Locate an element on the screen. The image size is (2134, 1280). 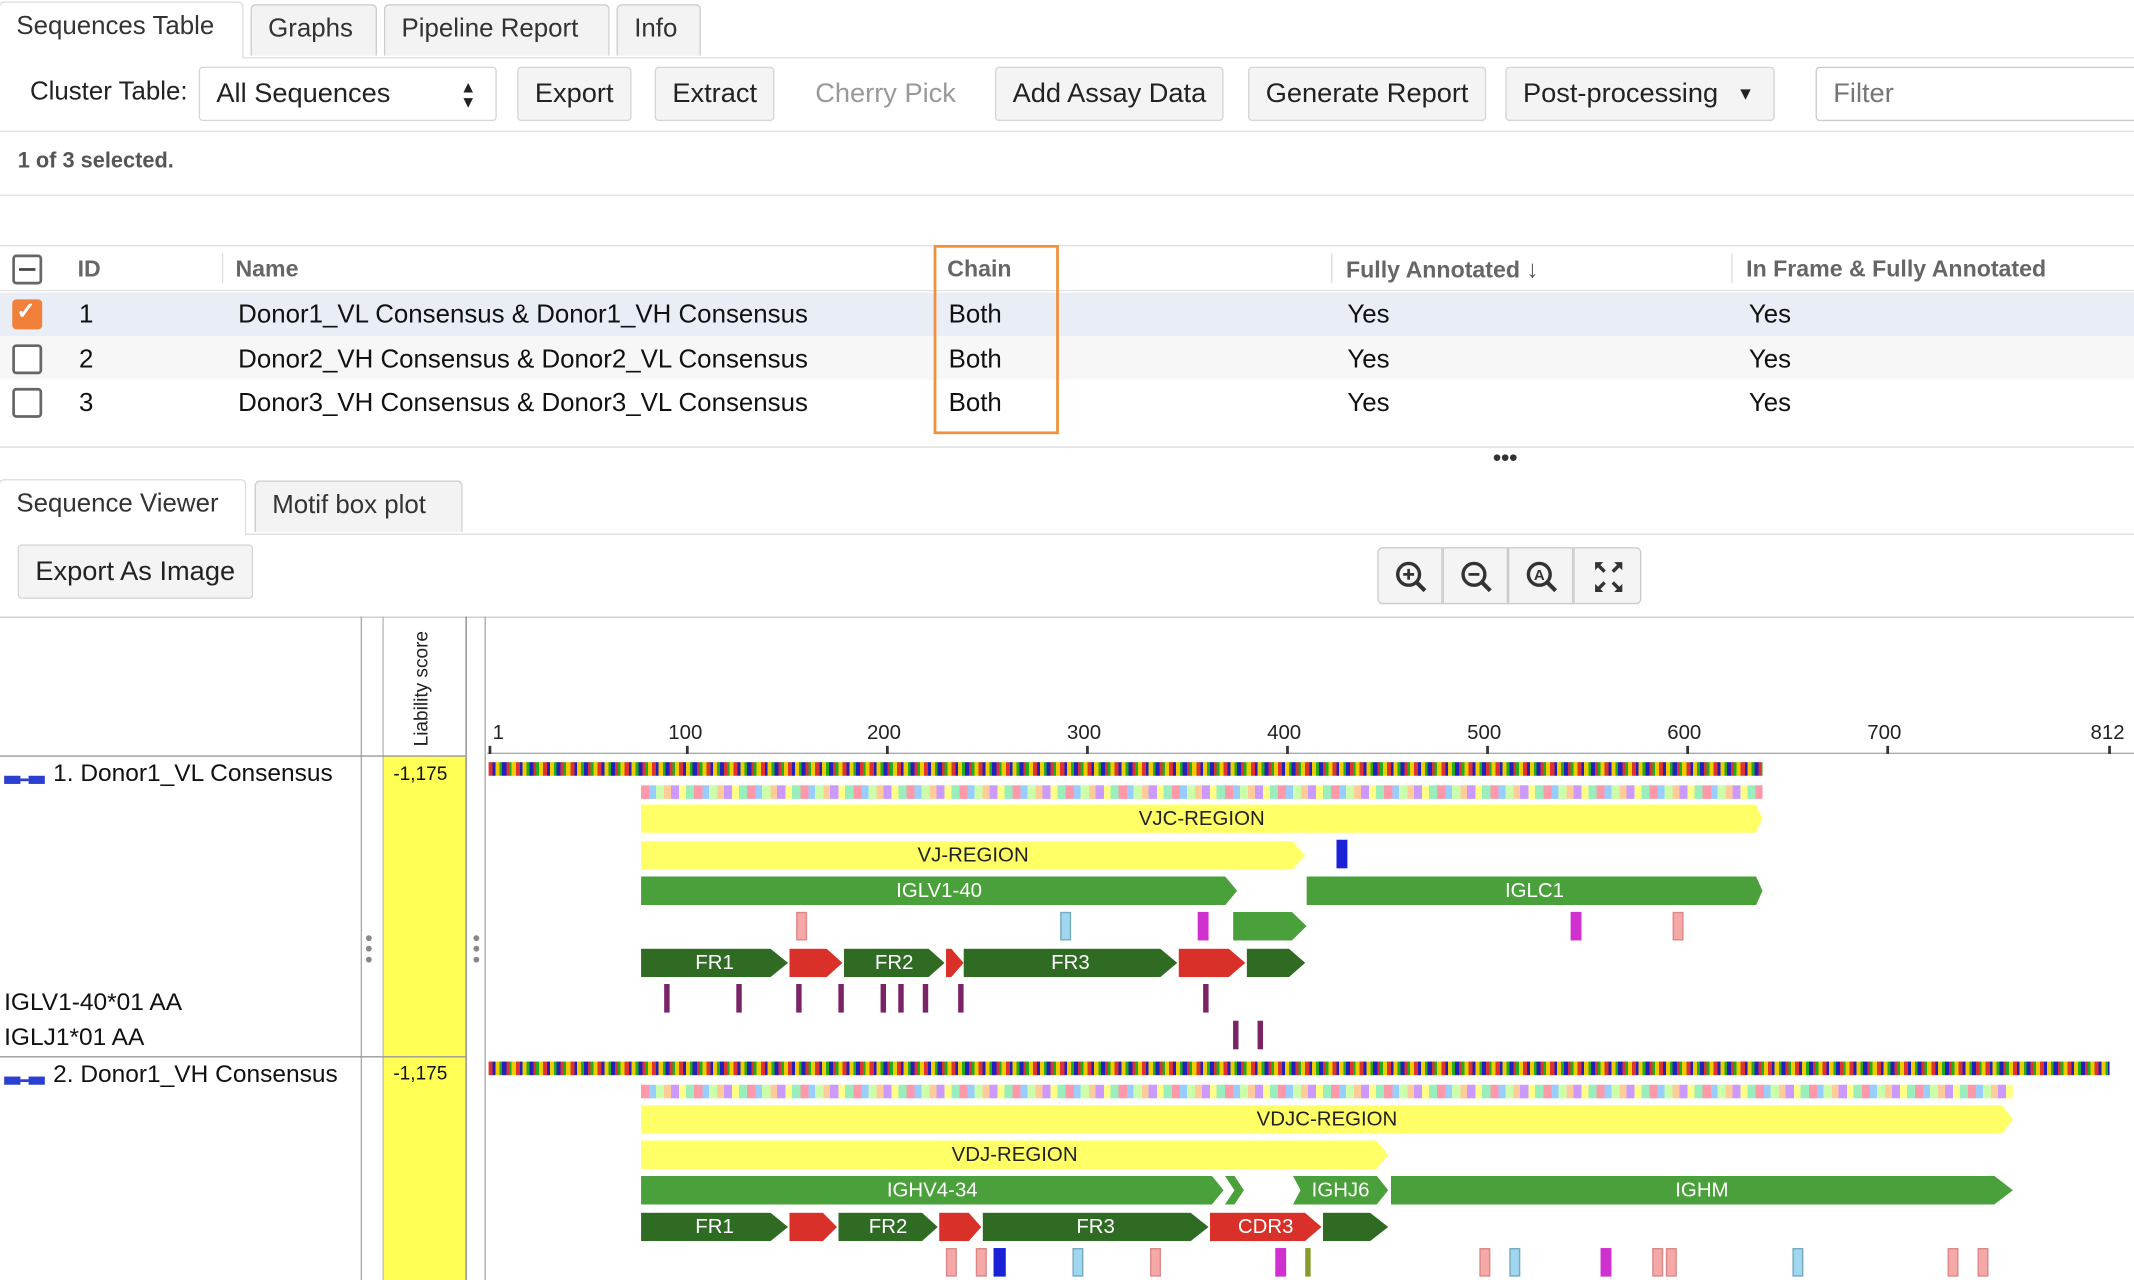
feature-fr1: FR1 is located at coordinates (715, 963).